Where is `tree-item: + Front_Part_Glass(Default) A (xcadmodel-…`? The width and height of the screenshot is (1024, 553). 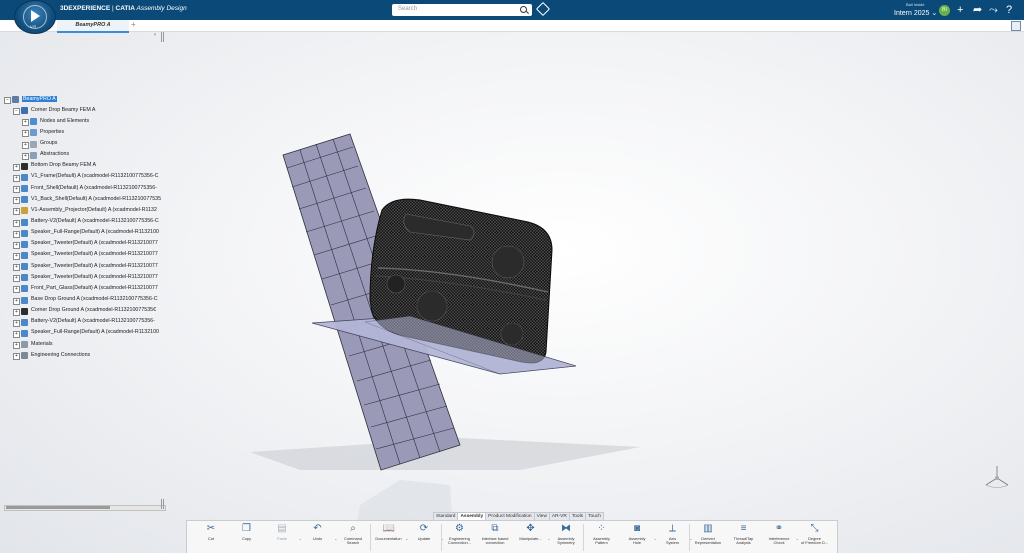 tree-item: + Front_Part_Glass(Default) A (xcadmodel-… is located at coordinates (83, 289).